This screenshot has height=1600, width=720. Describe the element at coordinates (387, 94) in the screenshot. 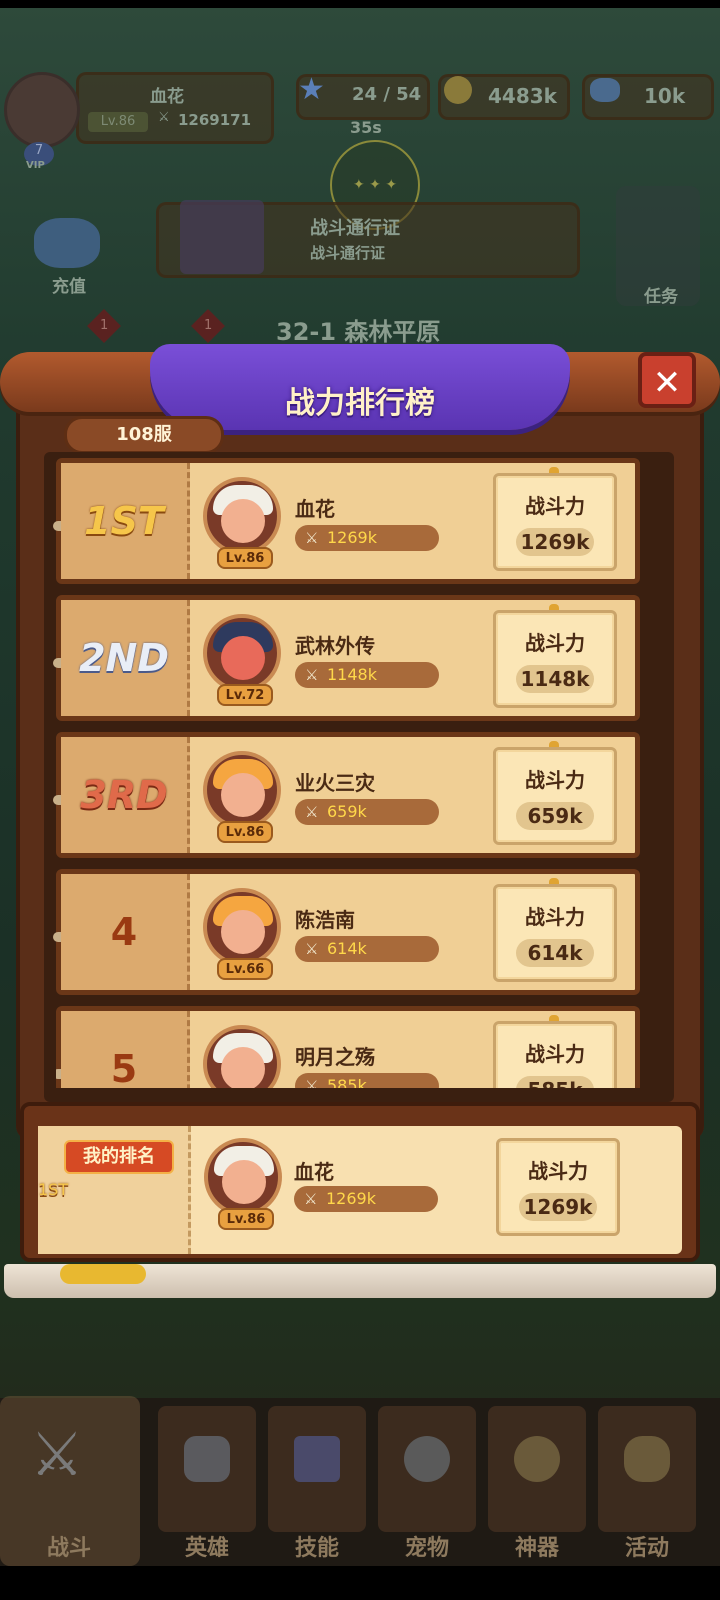

I see `stars-value: 24 / 54` at that location.